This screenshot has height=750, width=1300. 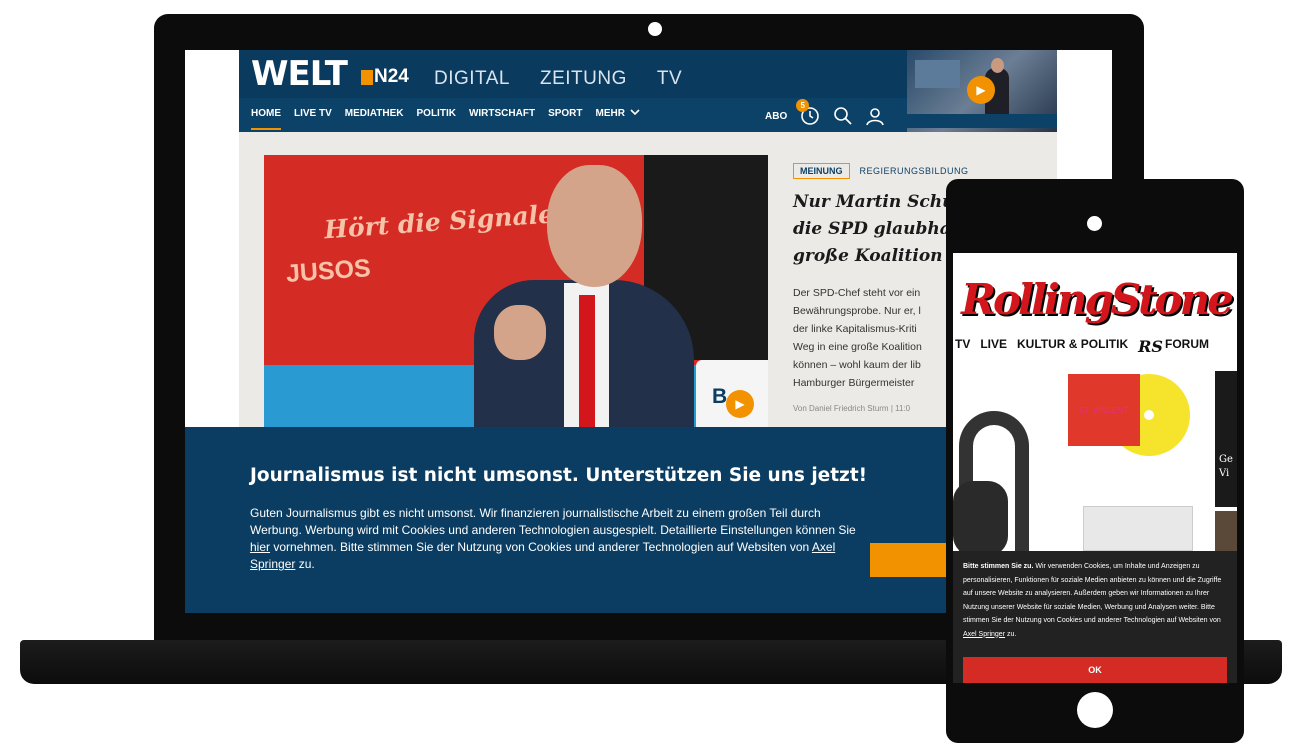 I want to click on album-cover-text: ST. VINCENT, so click(x=1104, y=410).